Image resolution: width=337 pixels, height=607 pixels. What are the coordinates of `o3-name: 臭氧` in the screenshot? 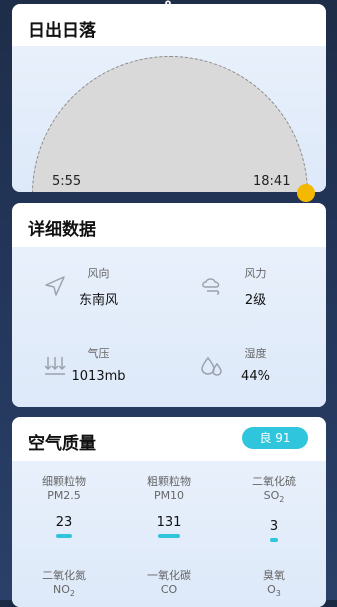 It's located at (274, 575).